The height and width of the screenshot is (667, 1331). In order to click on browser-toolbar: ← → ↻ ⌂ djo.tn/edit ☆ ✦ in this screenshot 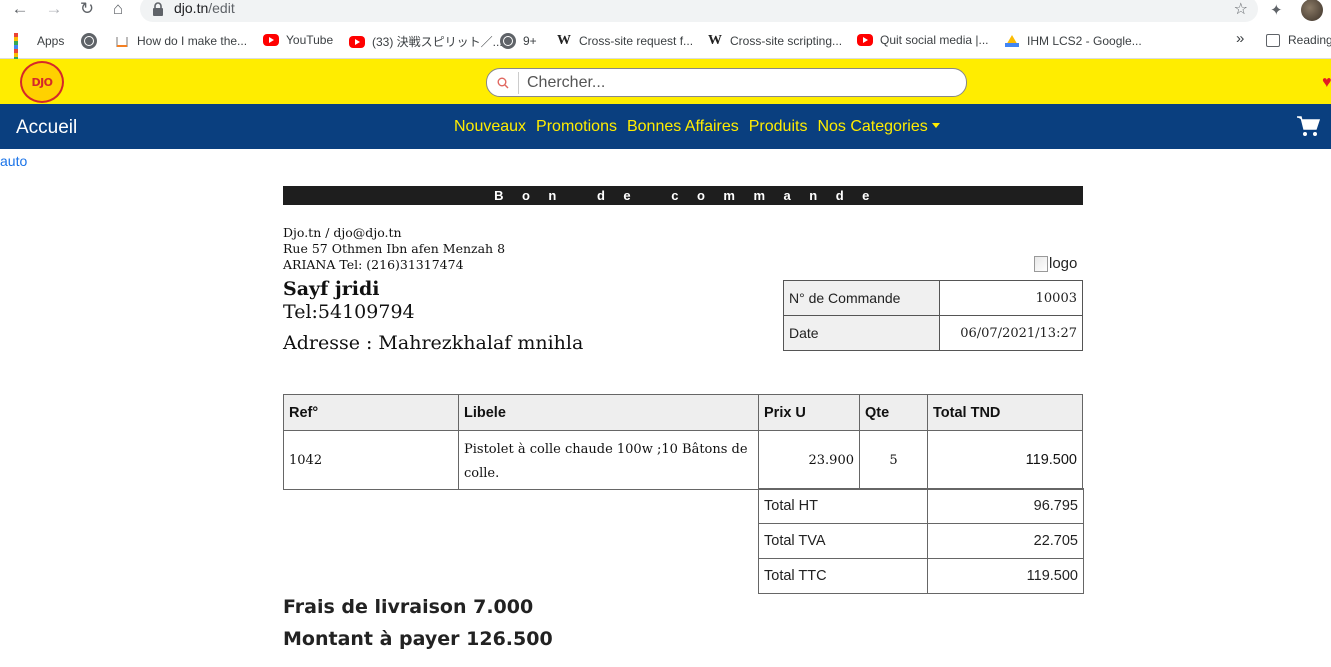, I will do `click(665, 11)`.